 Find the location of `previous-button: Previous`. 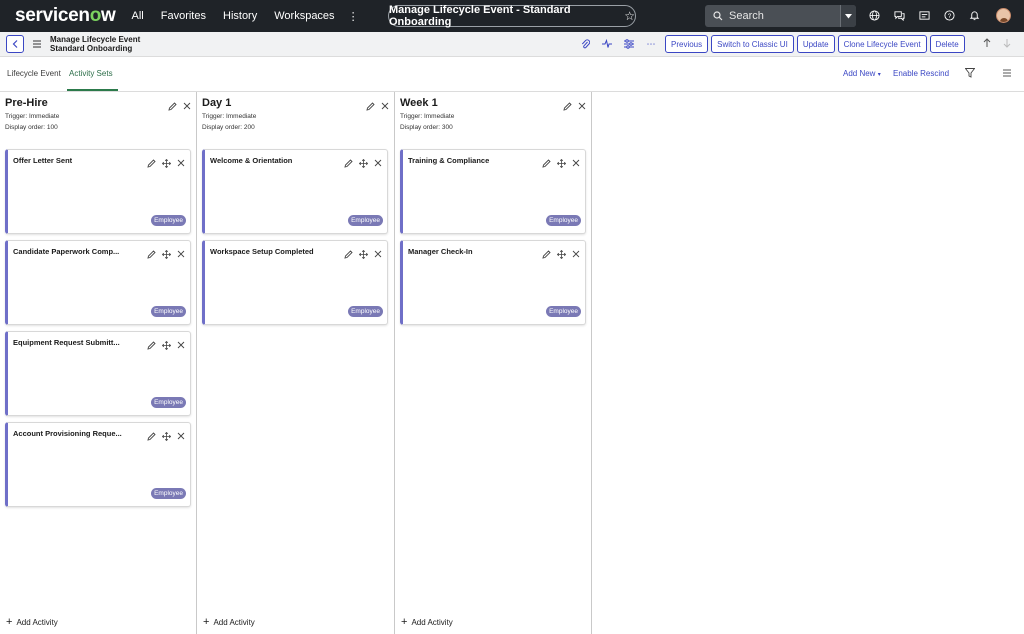

previous-button: Previous is located at coordinates (687, 44).